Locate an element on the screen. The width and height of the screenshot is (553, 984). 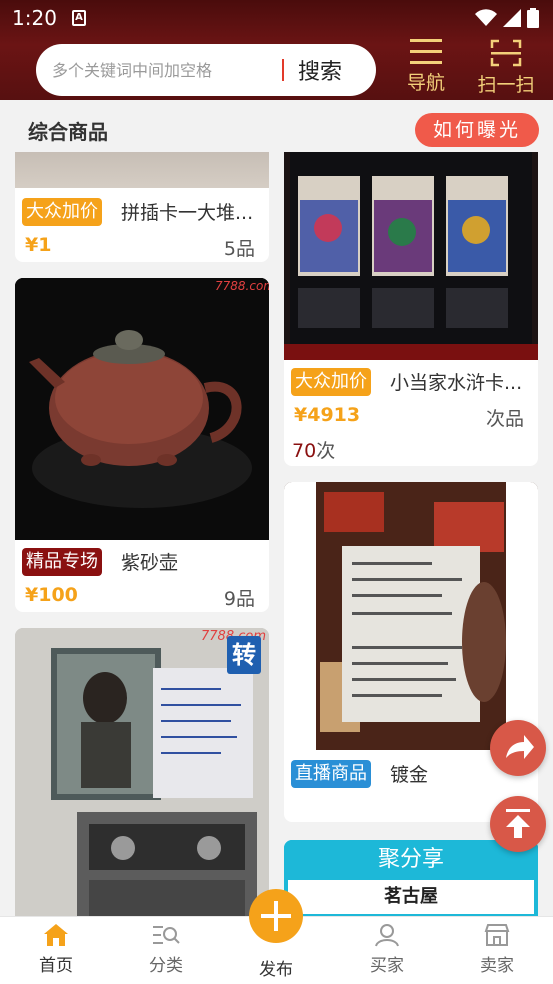
bottom-navigation: 首页 分类 发布 买家 卖家 is located at coordinates (276, 936).